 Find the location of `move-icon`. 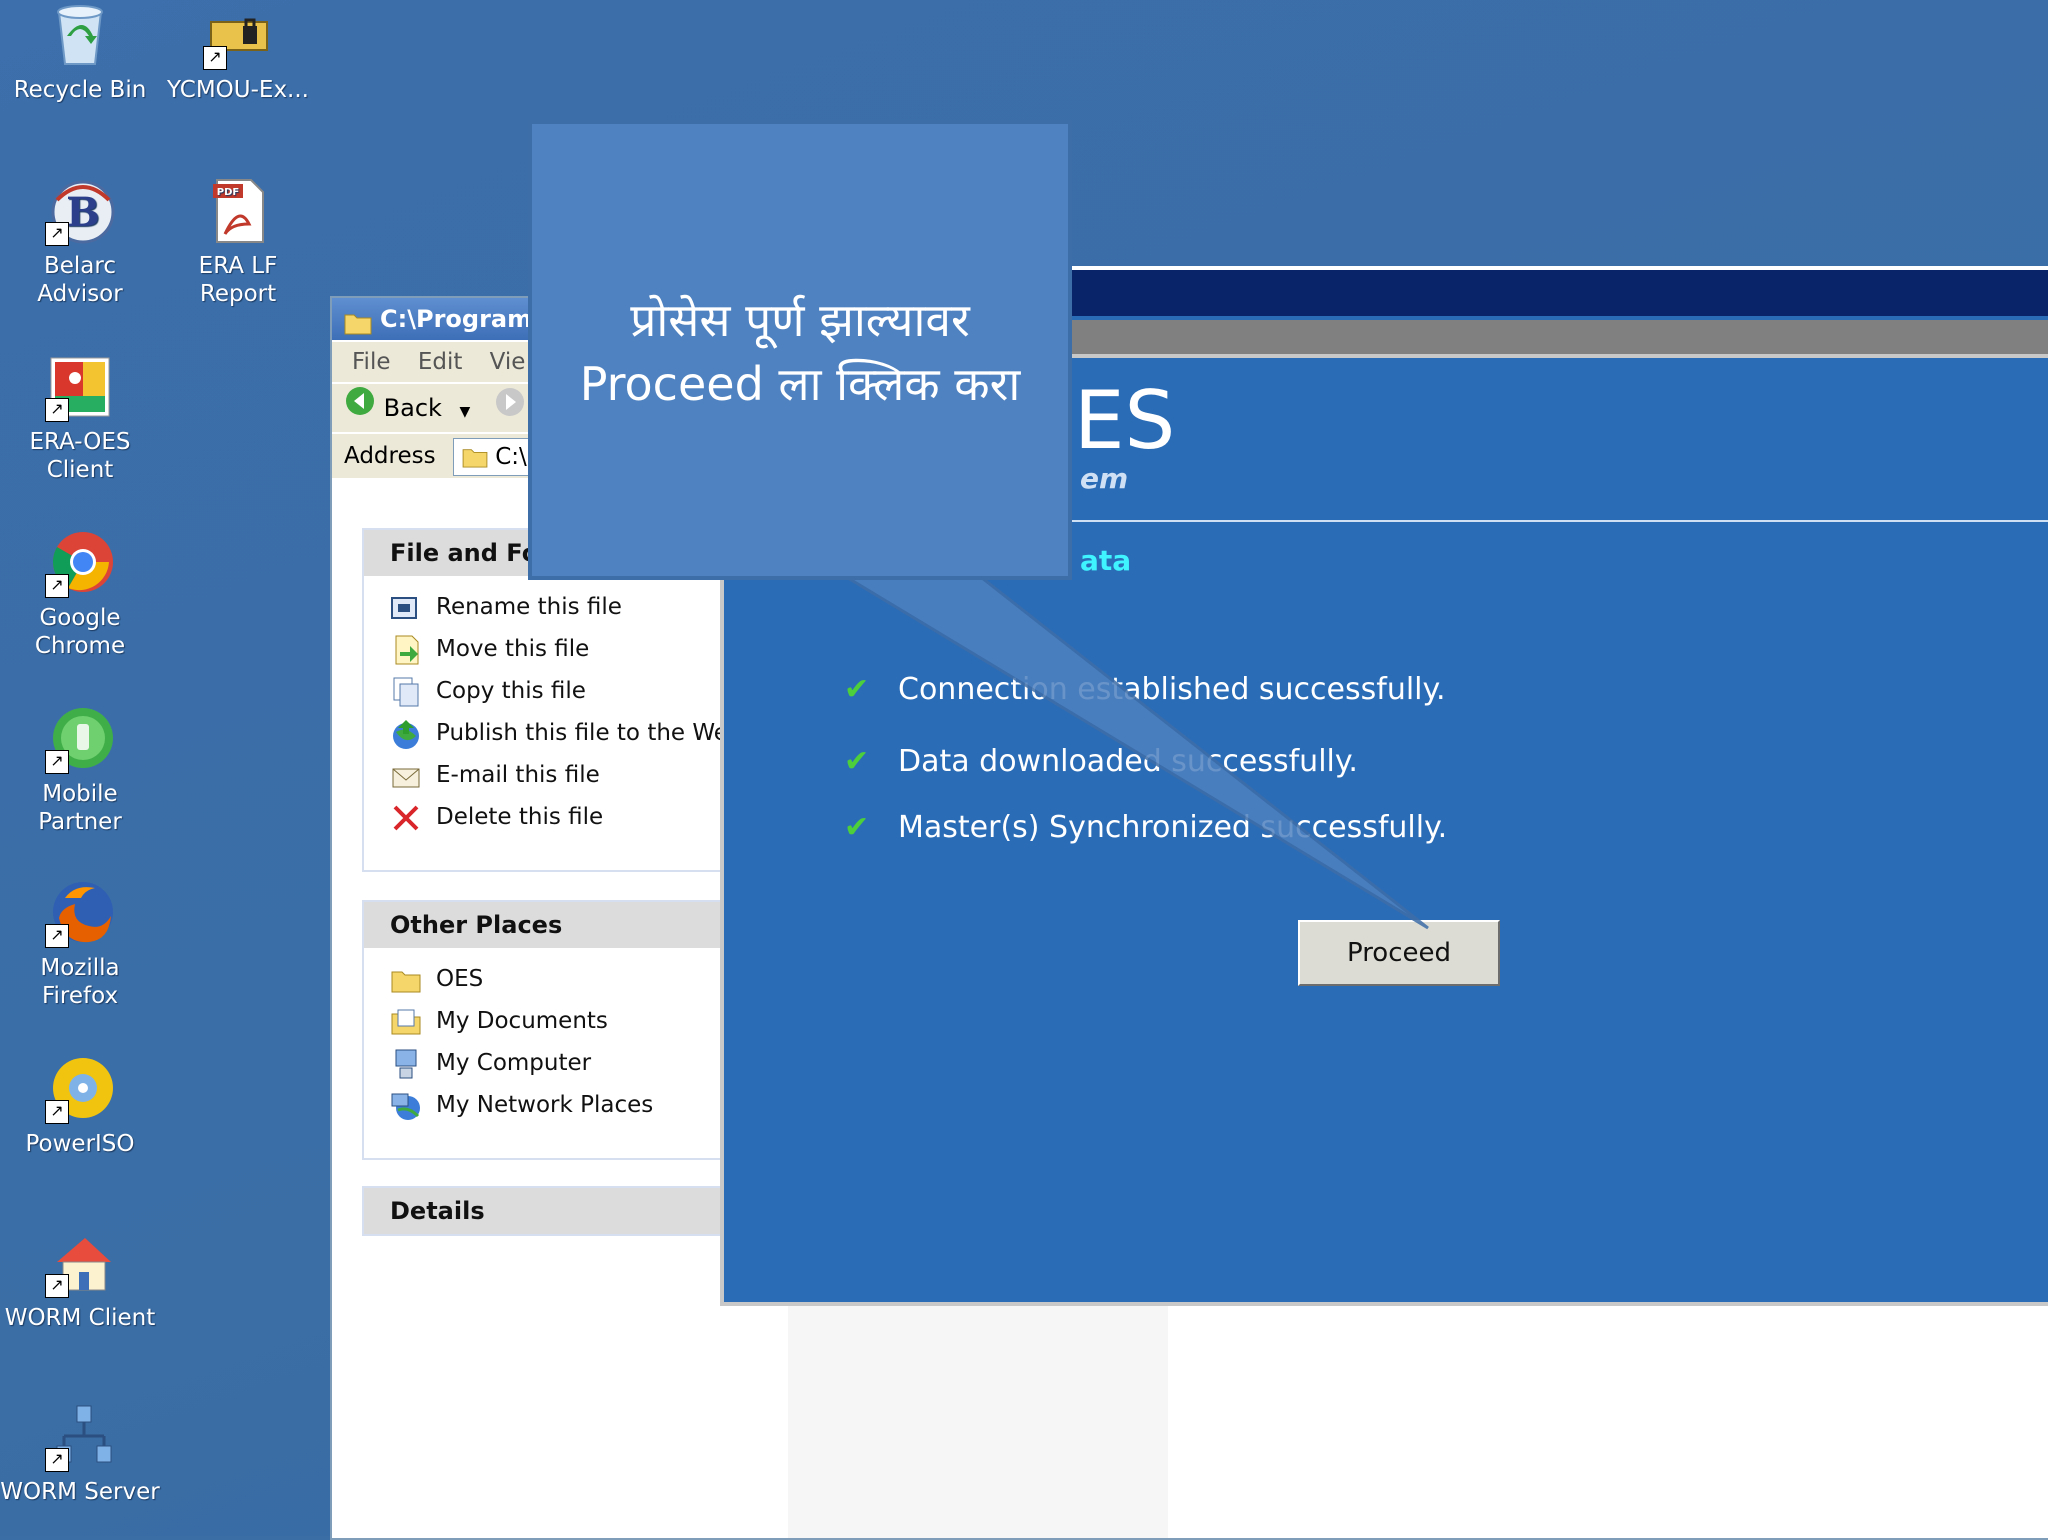

move-icon is located at coordinates (406, 650).